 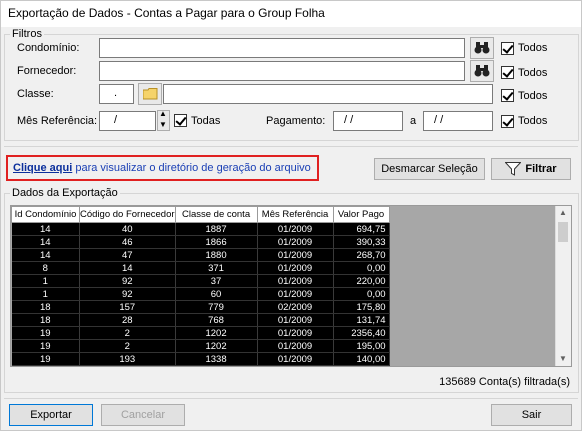 I want to click on condominio-label: Condomínio:, so click(x=48, y=48).